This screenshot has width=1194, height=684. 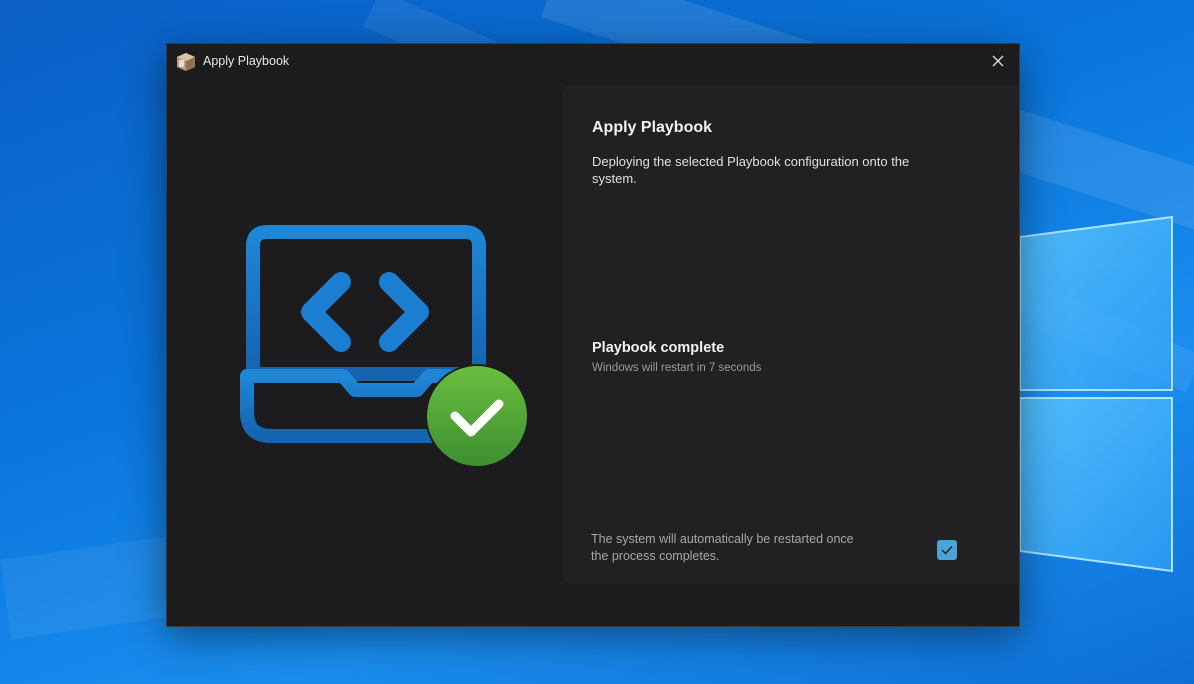 What do you see at coordinates (186, 62) in the screenshot?
I see `package-box-icon` at bounding box center [186, 62].